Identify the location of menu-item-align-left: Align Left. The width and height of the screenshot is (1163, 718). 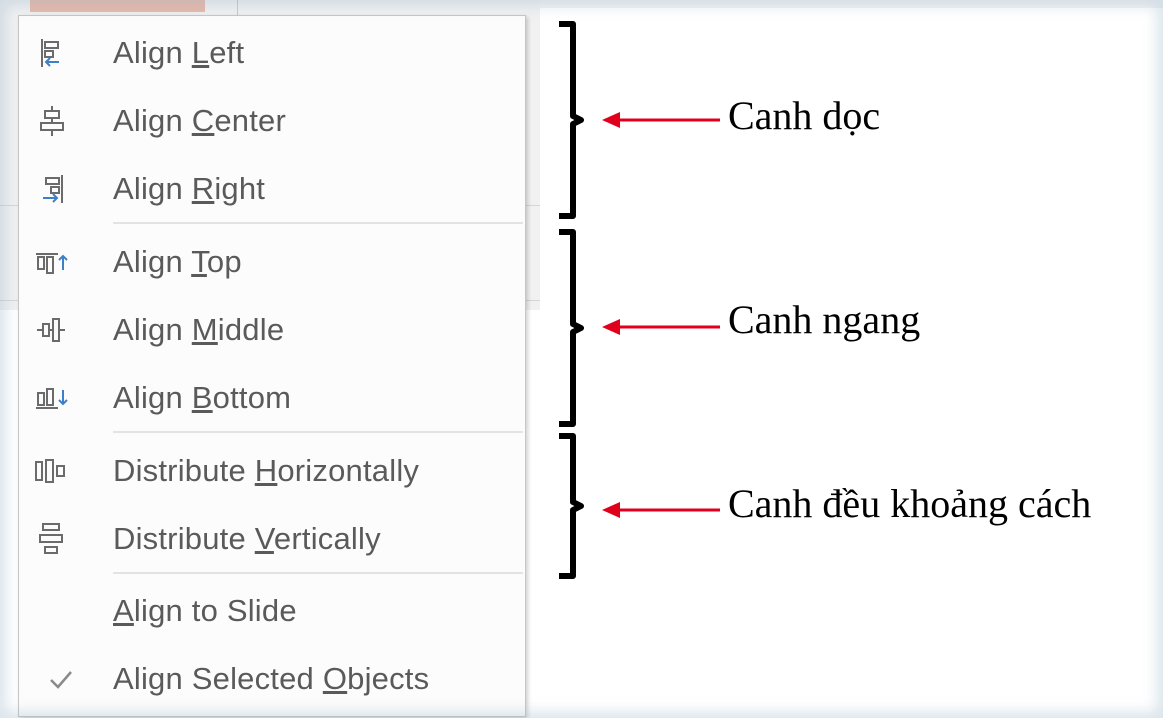
(272, 53).